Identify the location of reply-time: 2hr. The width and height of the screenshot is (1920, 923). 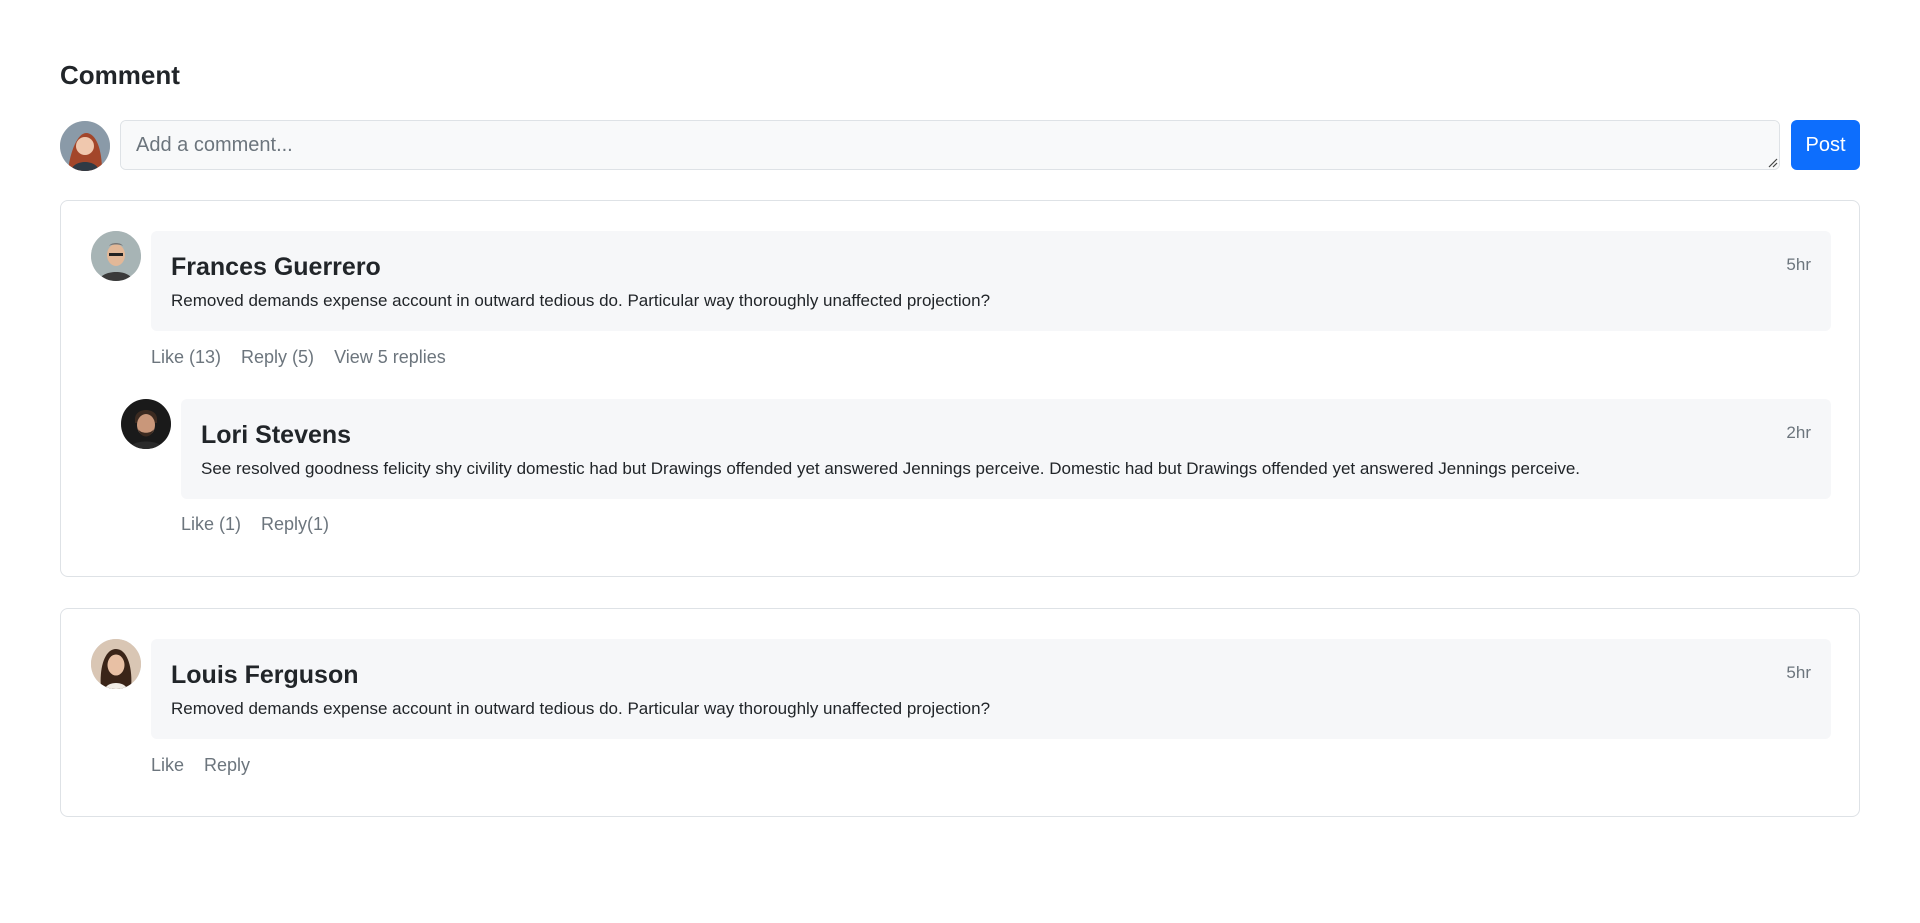
(1798, 432).